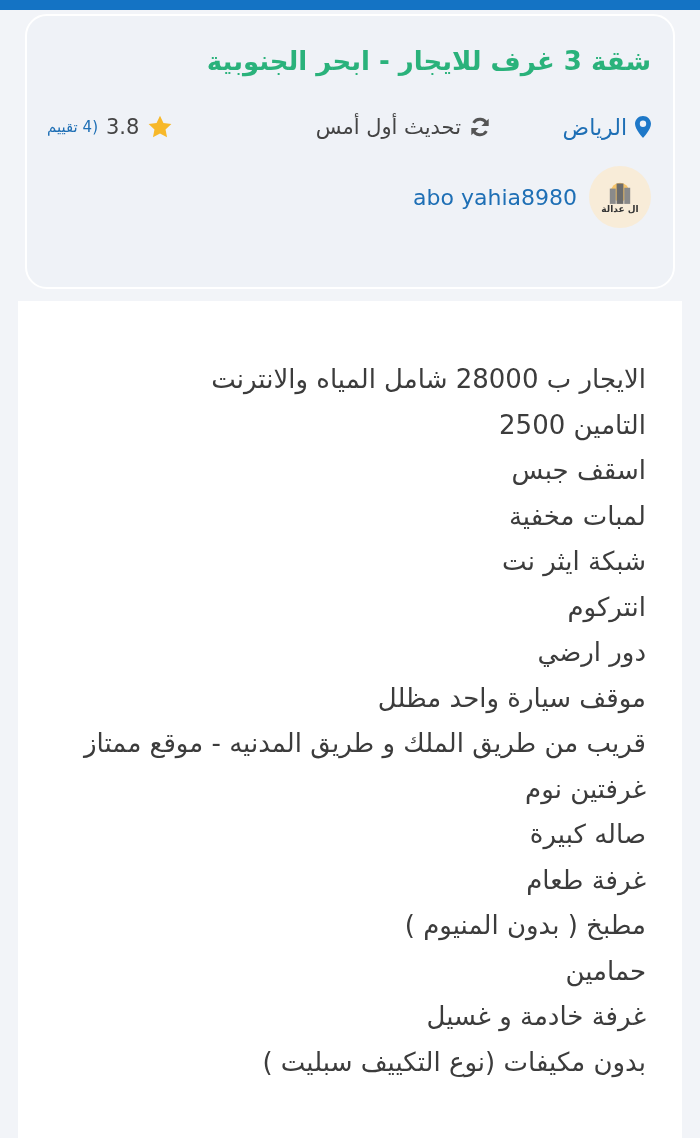  Describe the element at coordinates (72, 127) in the screenshot. I see `rating-count-link: (4 تقييم` at that location.